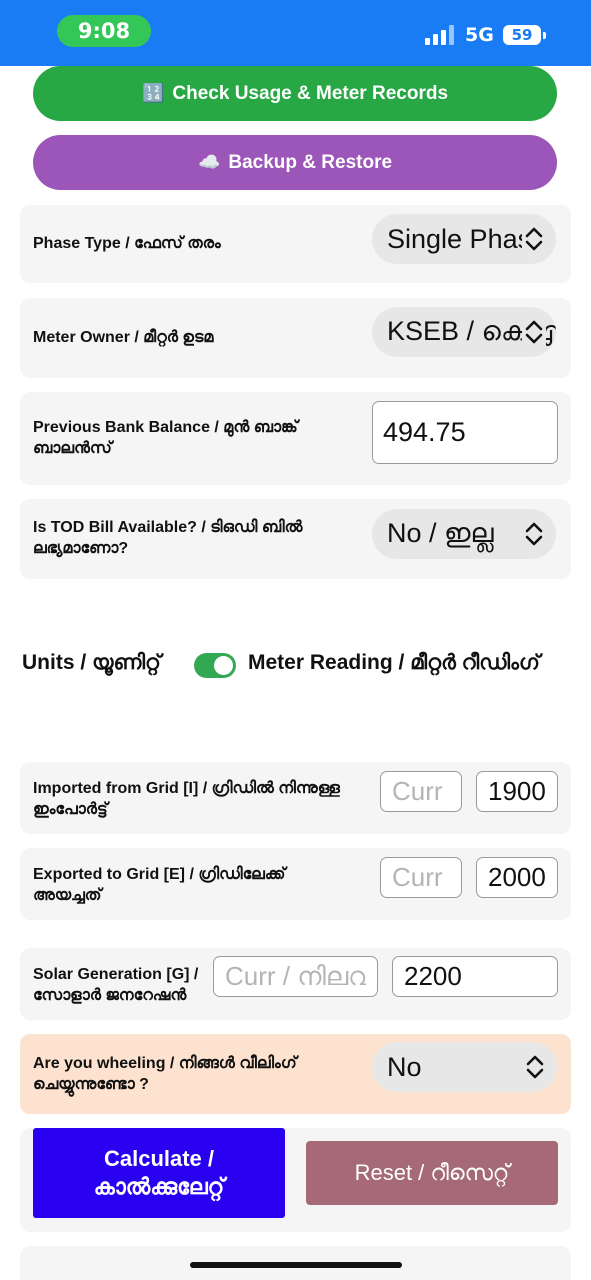 This screenshot has width=591, height=1280. What do you see at coordinates (440, 533) in the screenshot?
I see `tod-bill-value: No / ഇല്ല` at bounding box center [440, 533].